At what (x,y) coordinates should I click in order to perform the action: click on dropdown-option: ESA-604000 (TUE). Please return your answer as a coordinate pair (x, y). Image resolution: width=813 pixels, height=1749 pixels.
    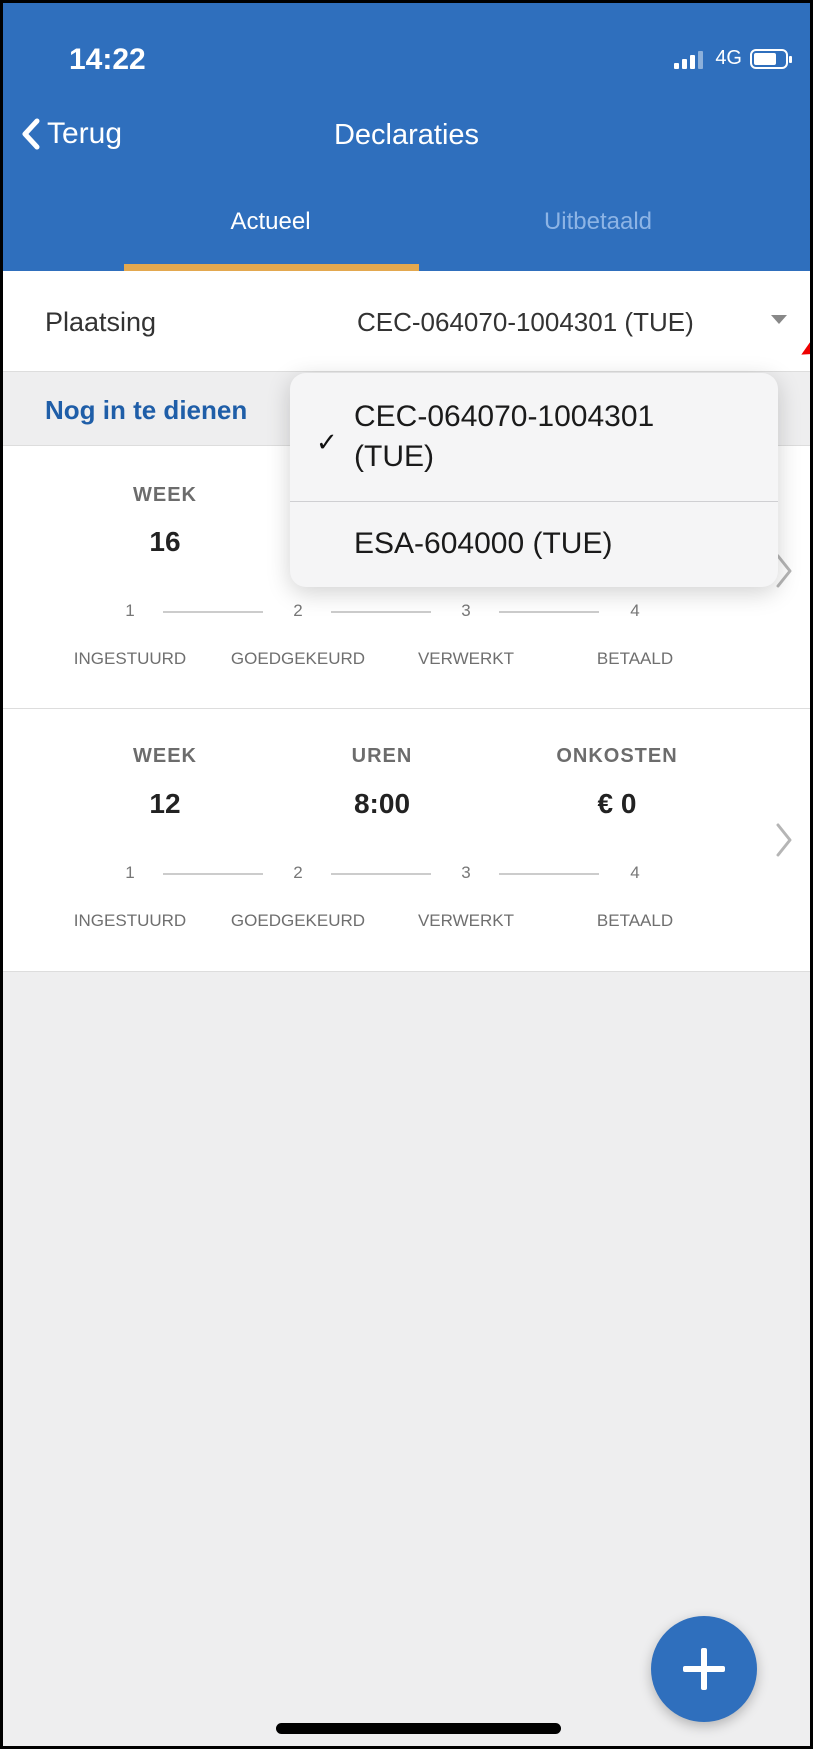
    Looking at the image, I should click on (534, 544).